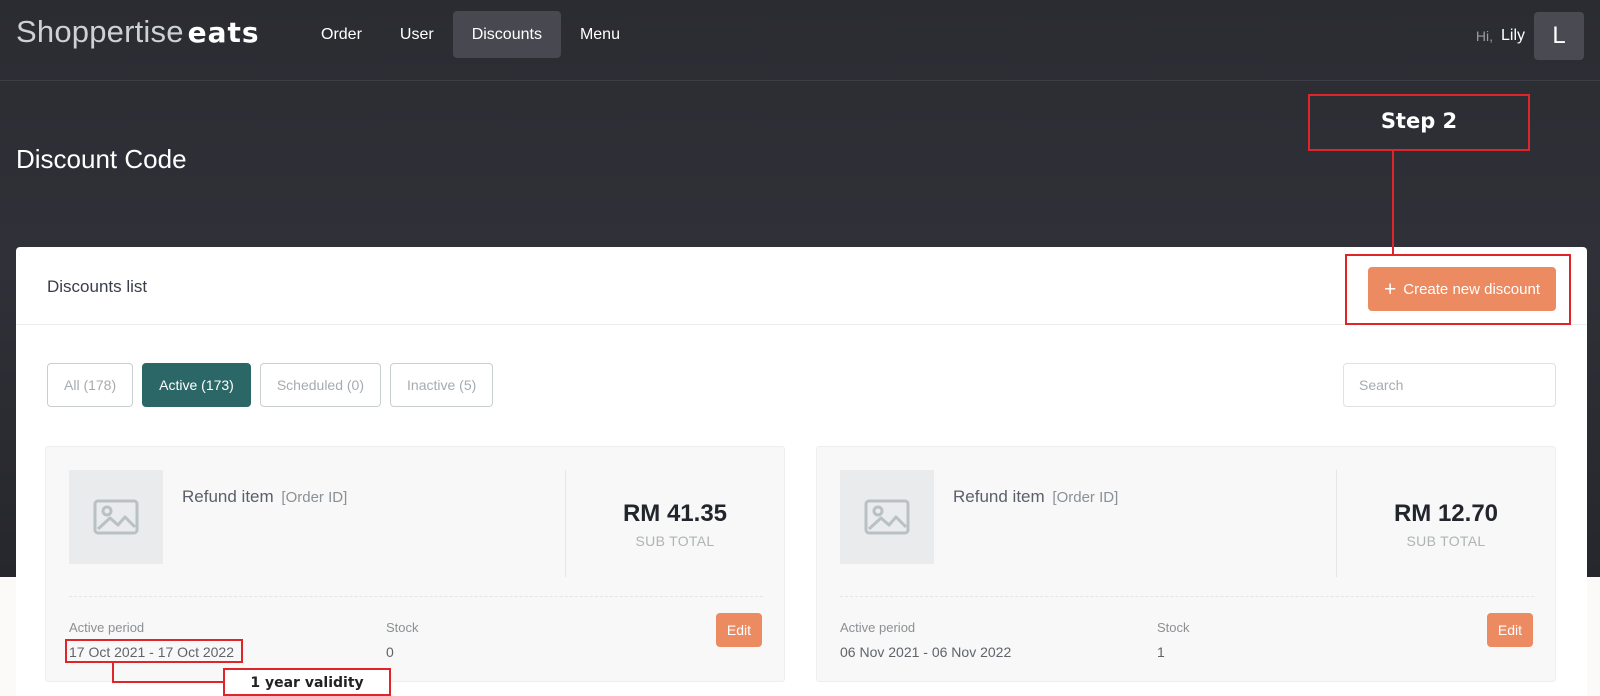  I want to click on step-annotation-label: Step 2, so click(1419, 121).